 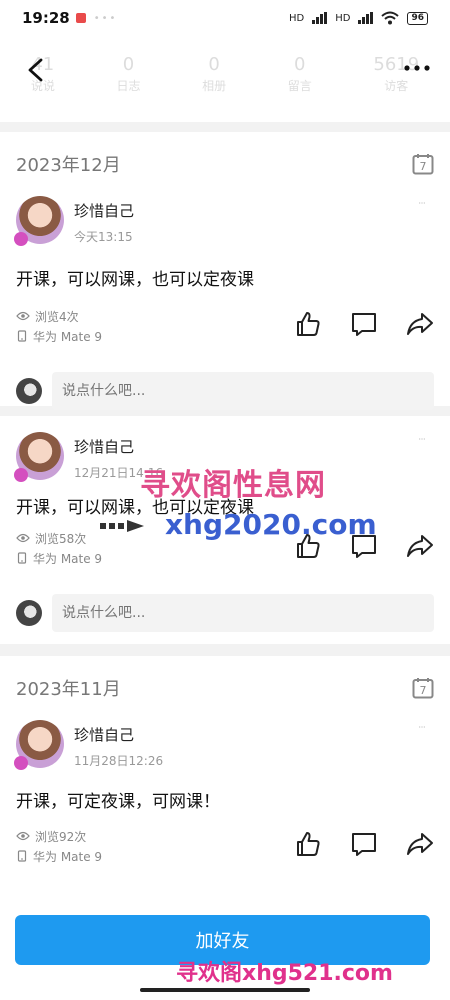 I want to click on profile-stats: 41 说说 0 日志 0 相册 0 留言 5619 访客, so click(x=225, y=74).